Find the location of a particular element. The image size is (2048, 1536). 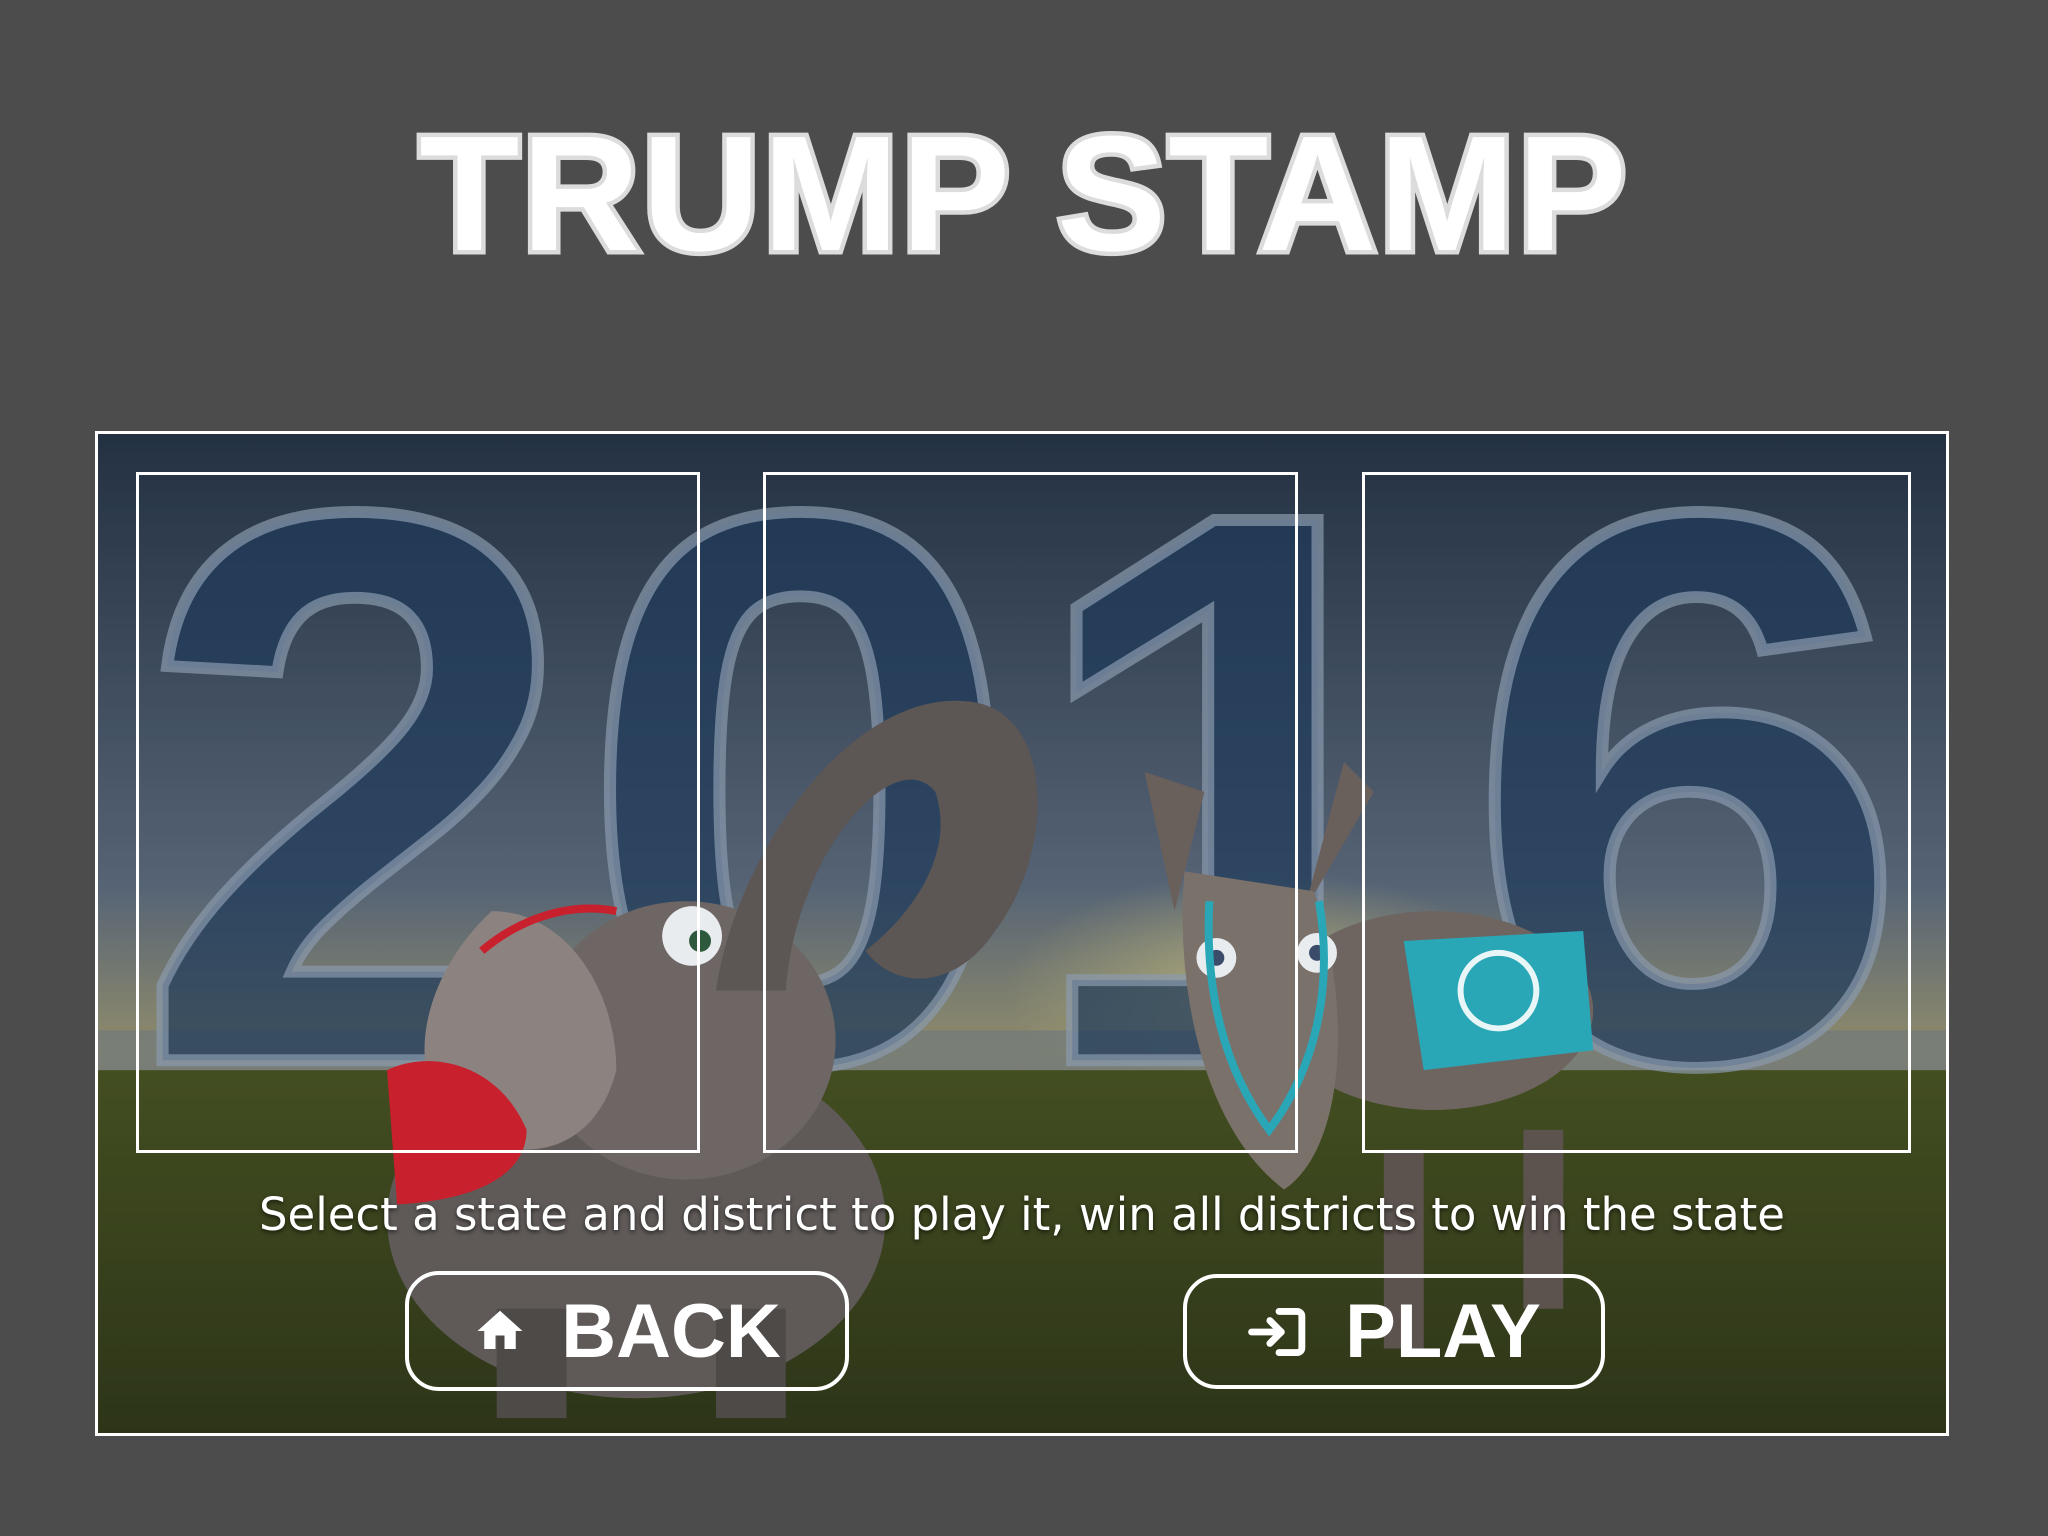

play-button: PLAY is located at coordinates (1394, 1331).